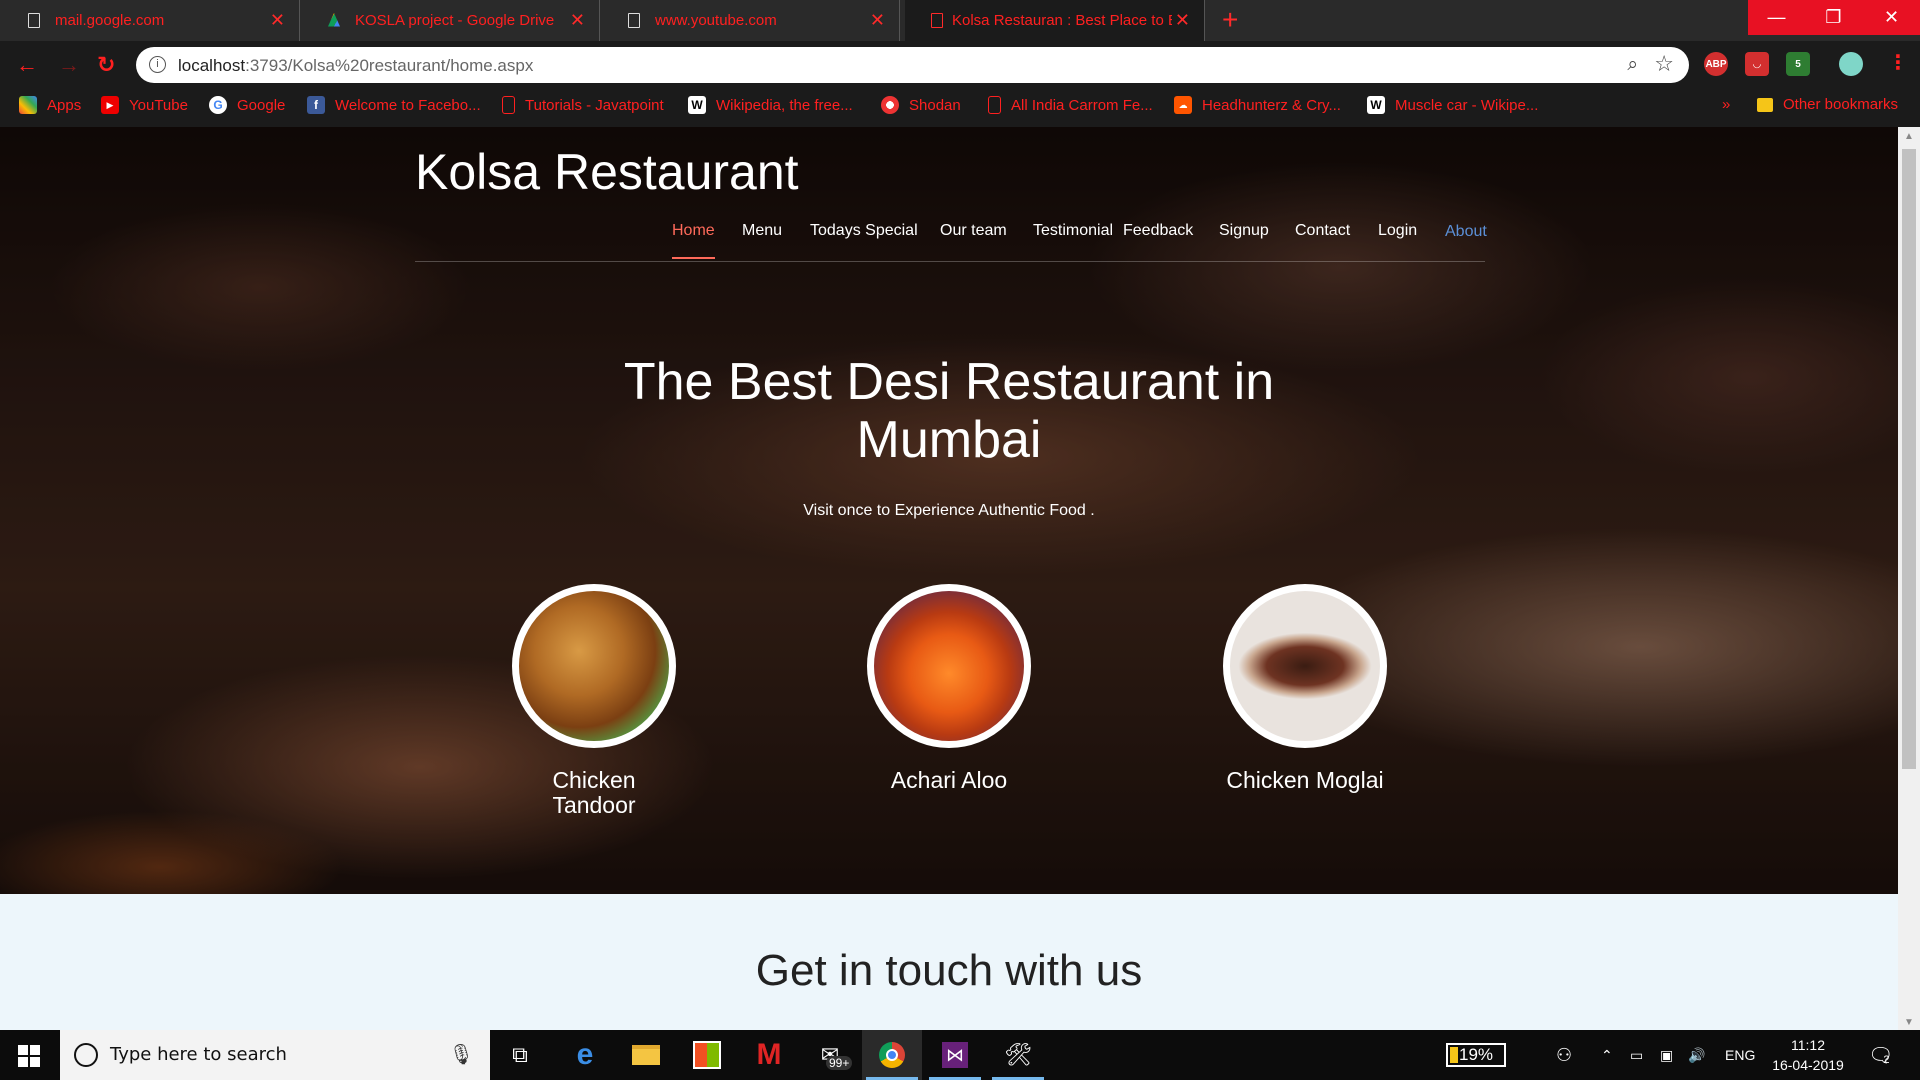  What do you see at coordinates (461, 1054) in the screenshot?
I see `microphone-icon: 🎙` at bounding box center [461, 1054].